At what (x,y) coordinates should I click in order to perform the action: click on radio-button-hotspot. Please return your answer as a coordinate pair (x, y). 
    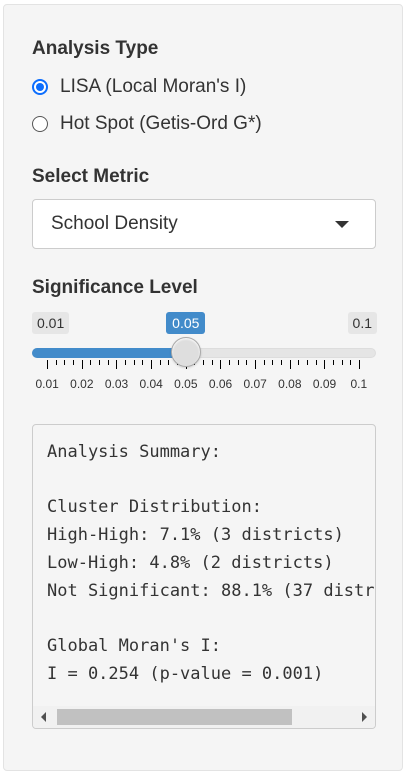
    Looking at the image, I should click on (40, 124).